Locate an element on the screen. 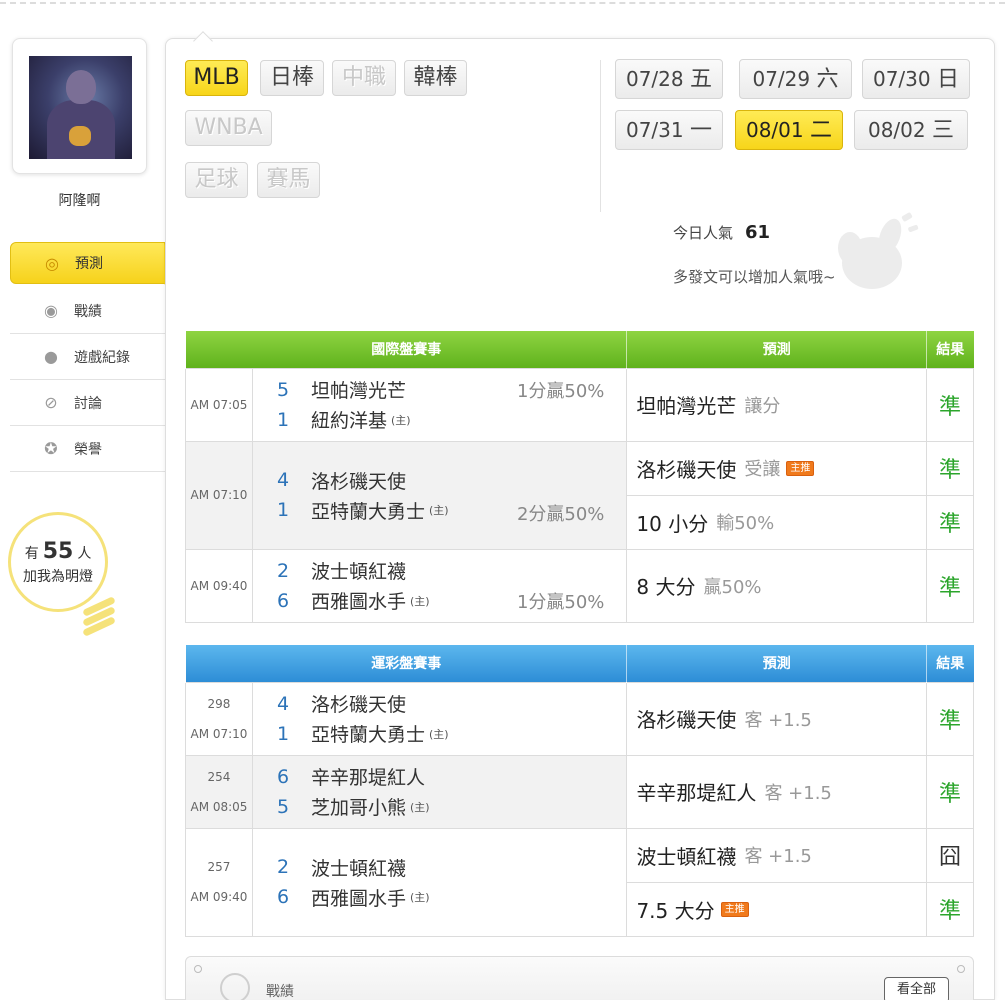 Image resolution: width=1005 pixels, height=1000 pixels. prediction: 洛杉磯天使客 +1.5 is located at coordinates (781, 718).